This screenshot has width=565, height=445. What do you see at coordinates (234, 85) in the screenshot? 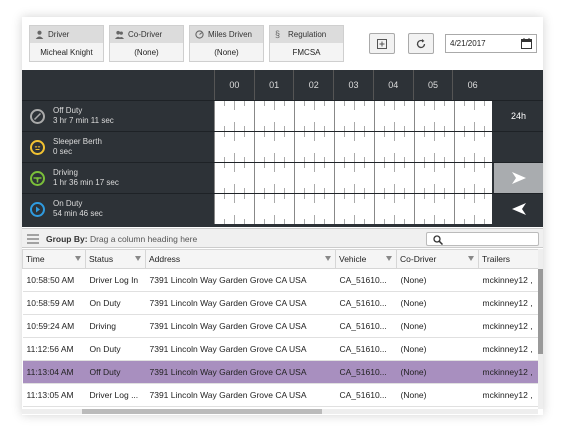
I see `hour-label: 00` at bounding box center [234, 85].